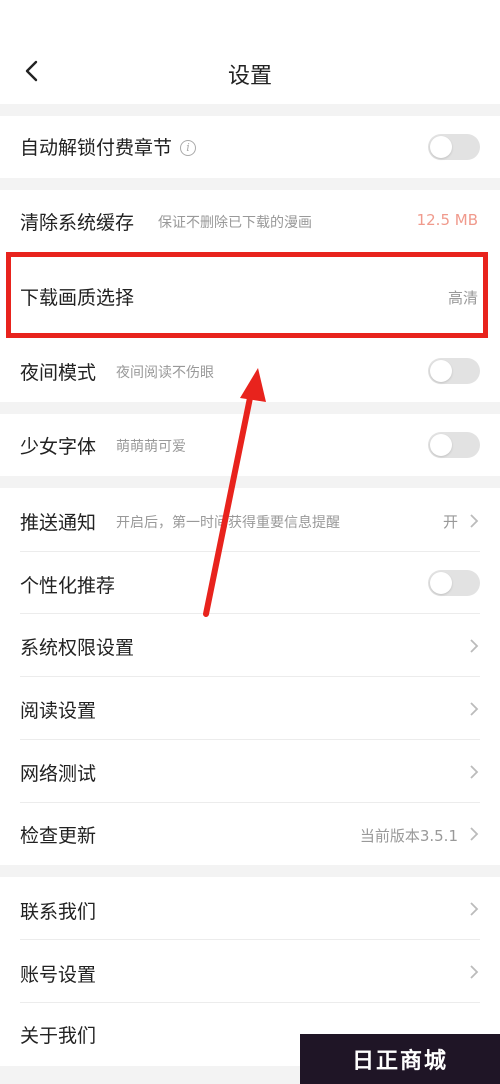 This screenshot has height=1084, width=500. What do you see at coordinates (462, 298) in the screenshot?
I see `download-quality-value: 高清` at bounding box center [462, 298].